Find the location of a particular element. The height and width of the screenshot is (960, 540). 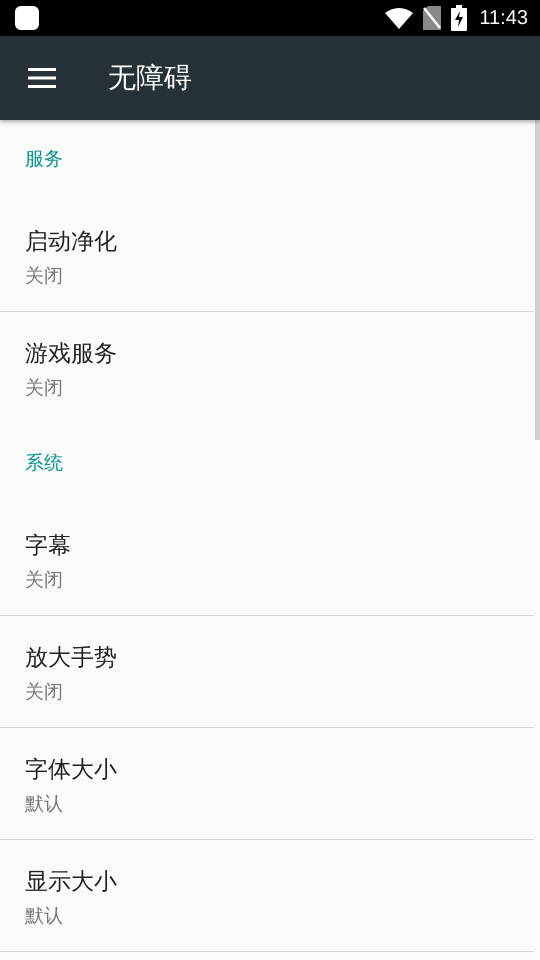

battery-charging-icon is located at coordinates (459, 18).